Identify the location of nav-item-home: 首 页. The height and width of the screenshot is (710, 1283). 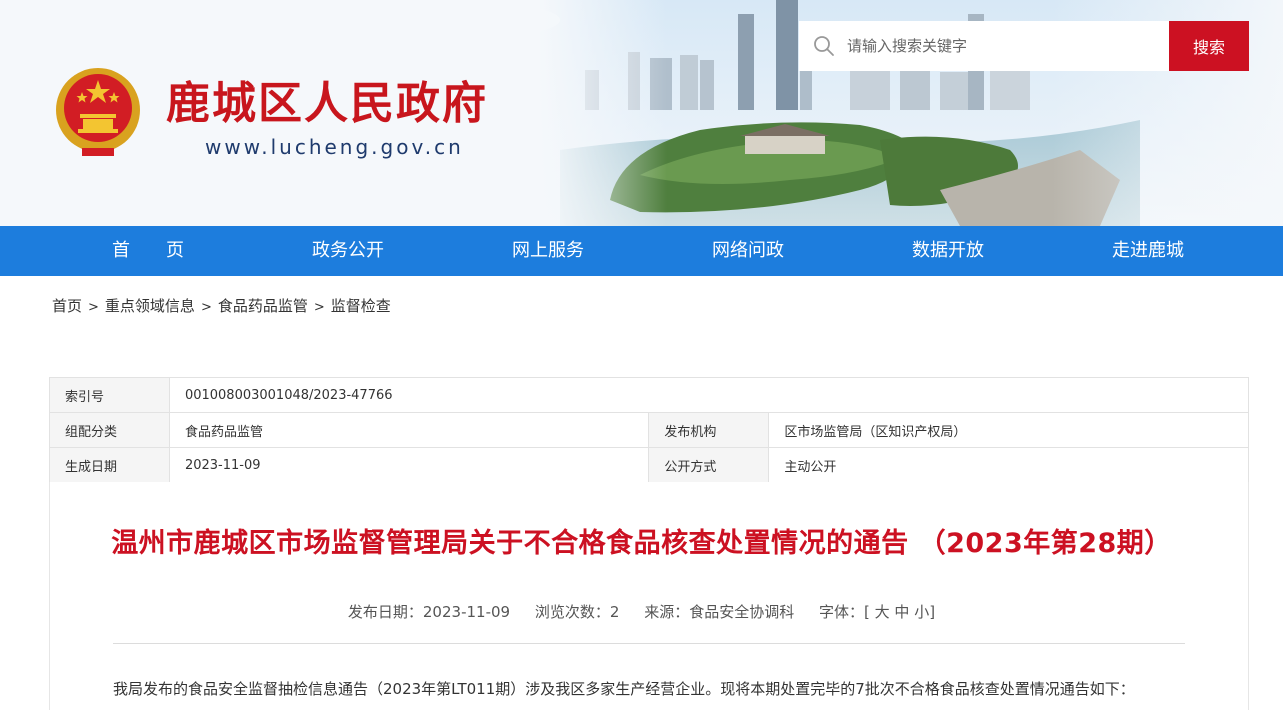
(148, 251).